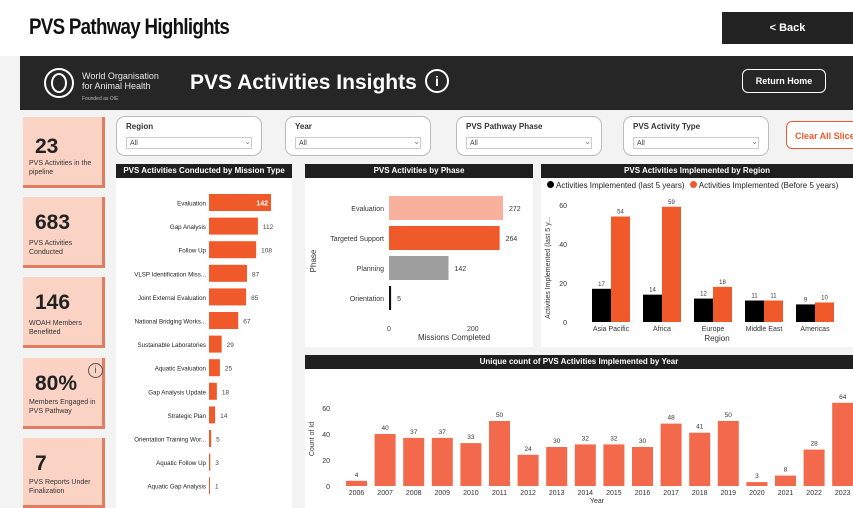  What do you see at coordinates (671, 493) in the screenshot?
I see `category-label: 2017` at bounding box center [671, 493].